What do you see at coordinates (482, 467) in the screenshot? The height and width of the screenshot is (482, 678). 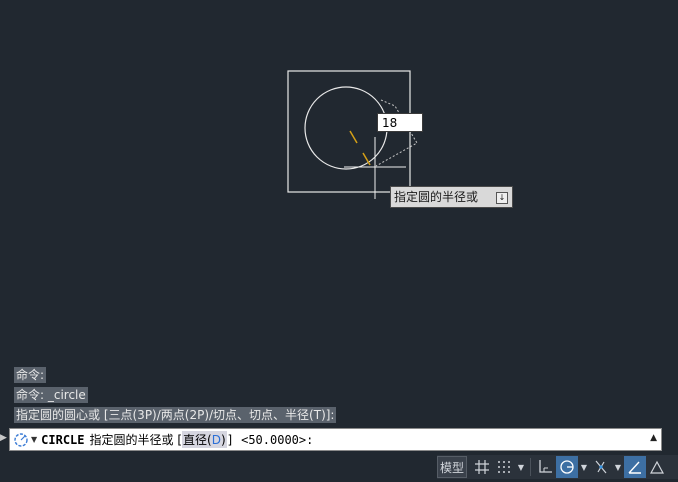 I see `grid-icon` at bounding box center [482, 467].